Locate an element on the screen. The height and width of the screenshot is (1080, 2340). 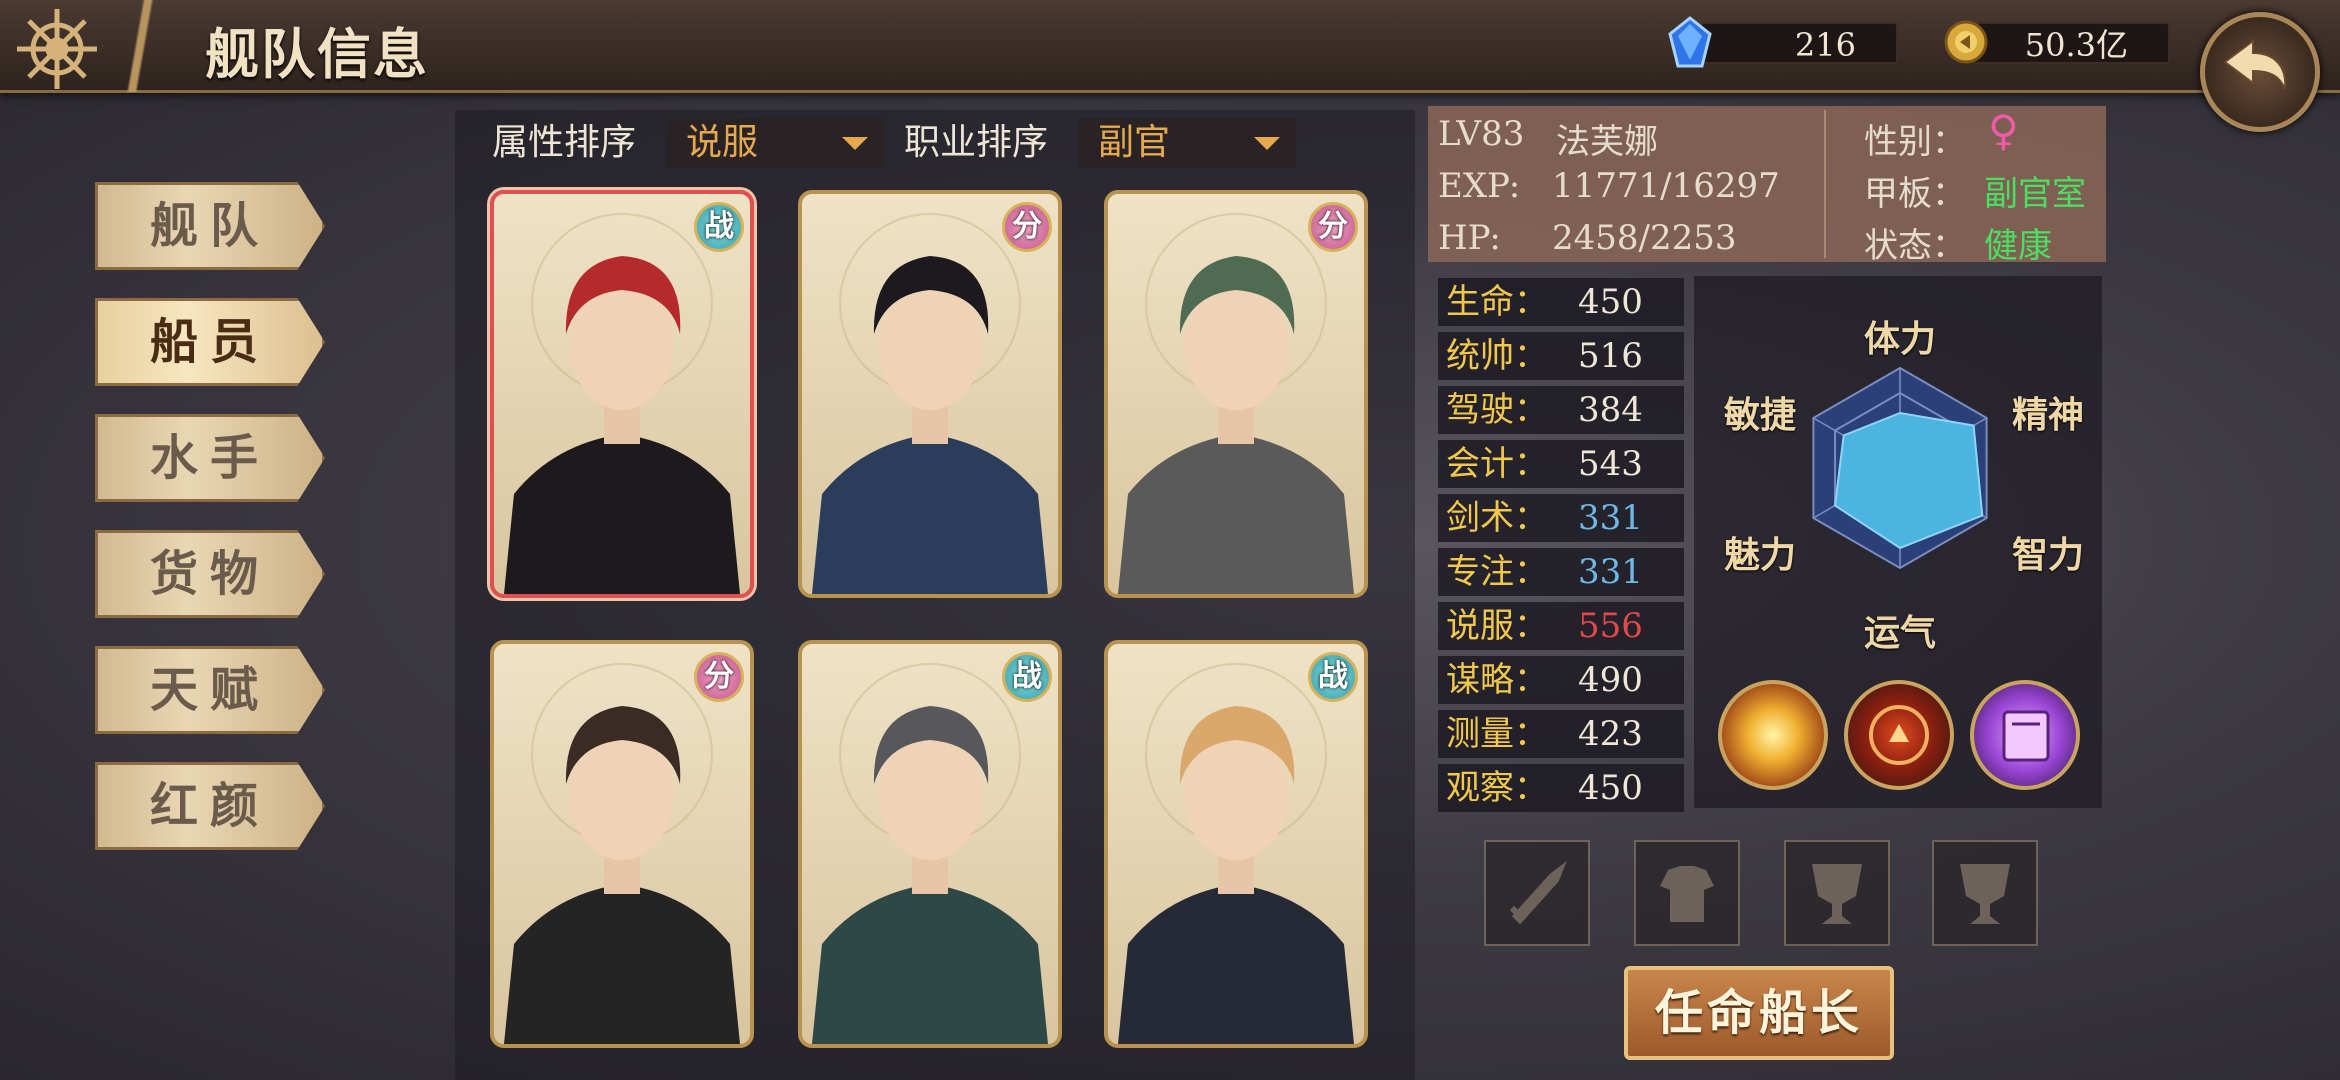
stat-row: 统帅： 516 is located at coordinates (1561, 356).